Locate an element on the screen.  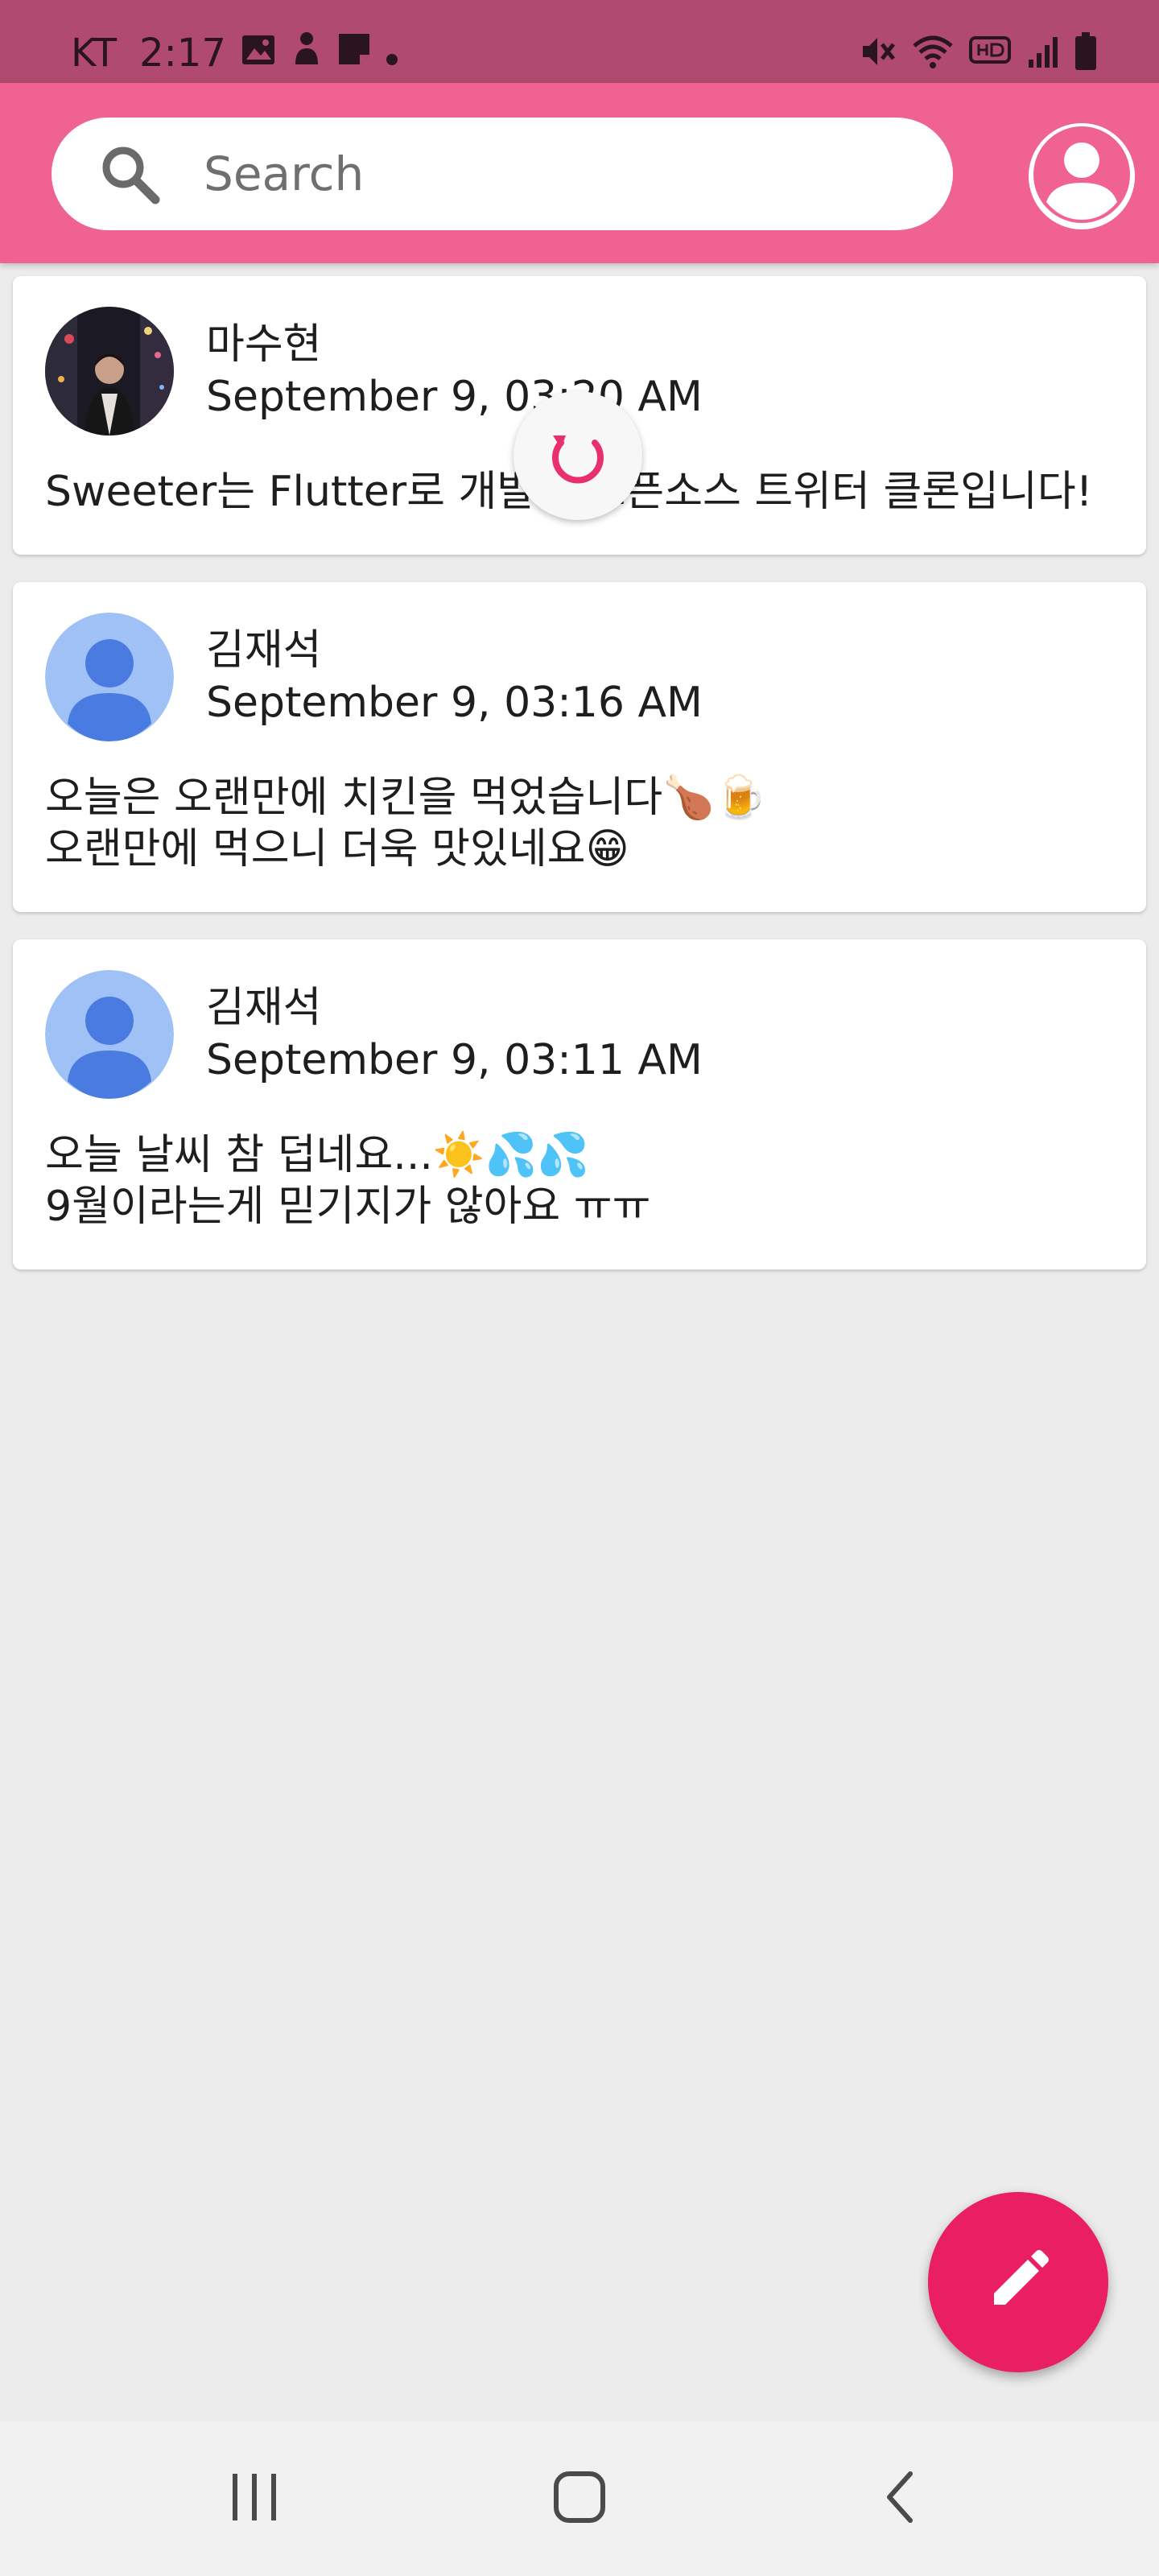
post-text-line: 오늘은 오랜만에 치킨을 먹었습니다🍗🍺 is located at coordinates (406, 798).